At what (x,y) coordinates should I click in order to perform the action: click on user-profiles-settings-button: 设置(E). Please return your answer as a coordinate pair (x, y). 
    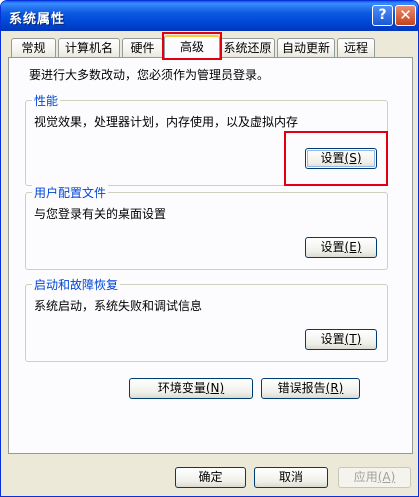
    Looking at the image, I should click on (341, 247).